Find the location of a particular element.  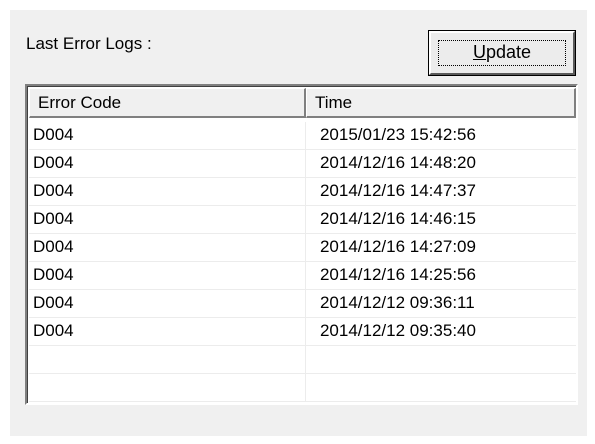

update-label-rest: pdate is located at coordinates (508, 52).